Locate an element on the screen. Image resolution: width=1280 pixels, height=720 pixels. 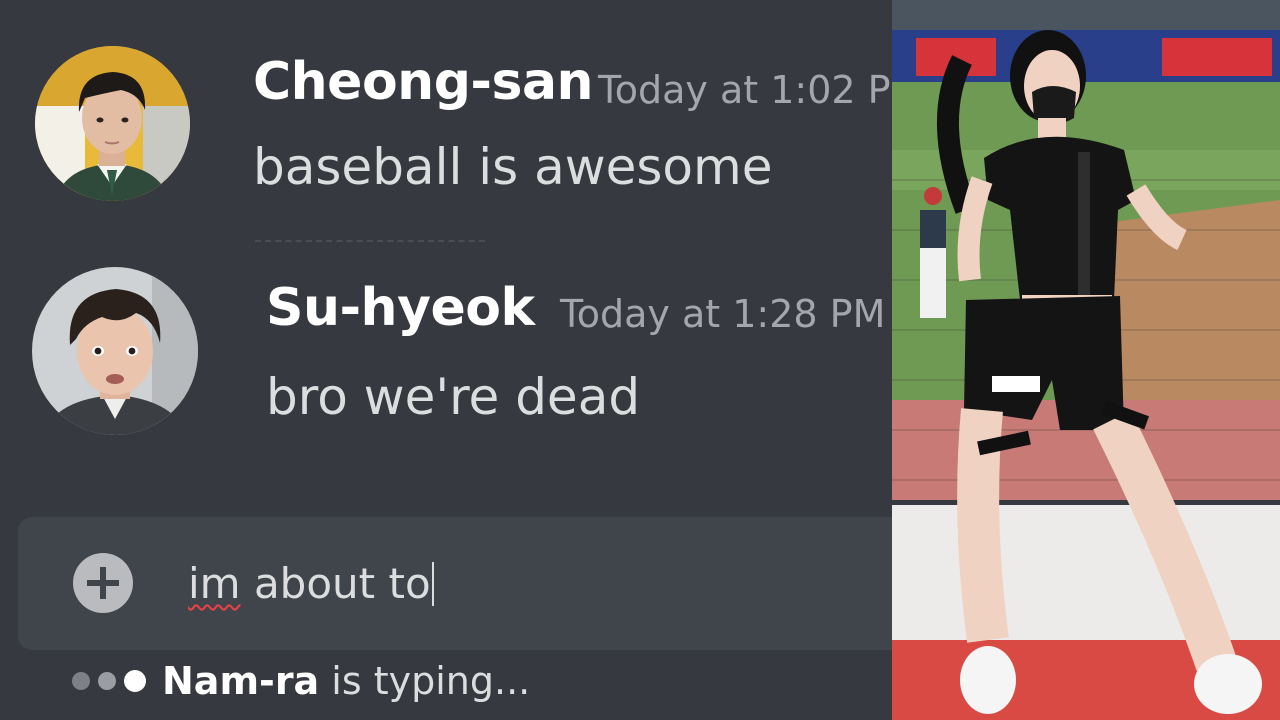
message-text: bro we're dead is located at coordinates (453, 397).